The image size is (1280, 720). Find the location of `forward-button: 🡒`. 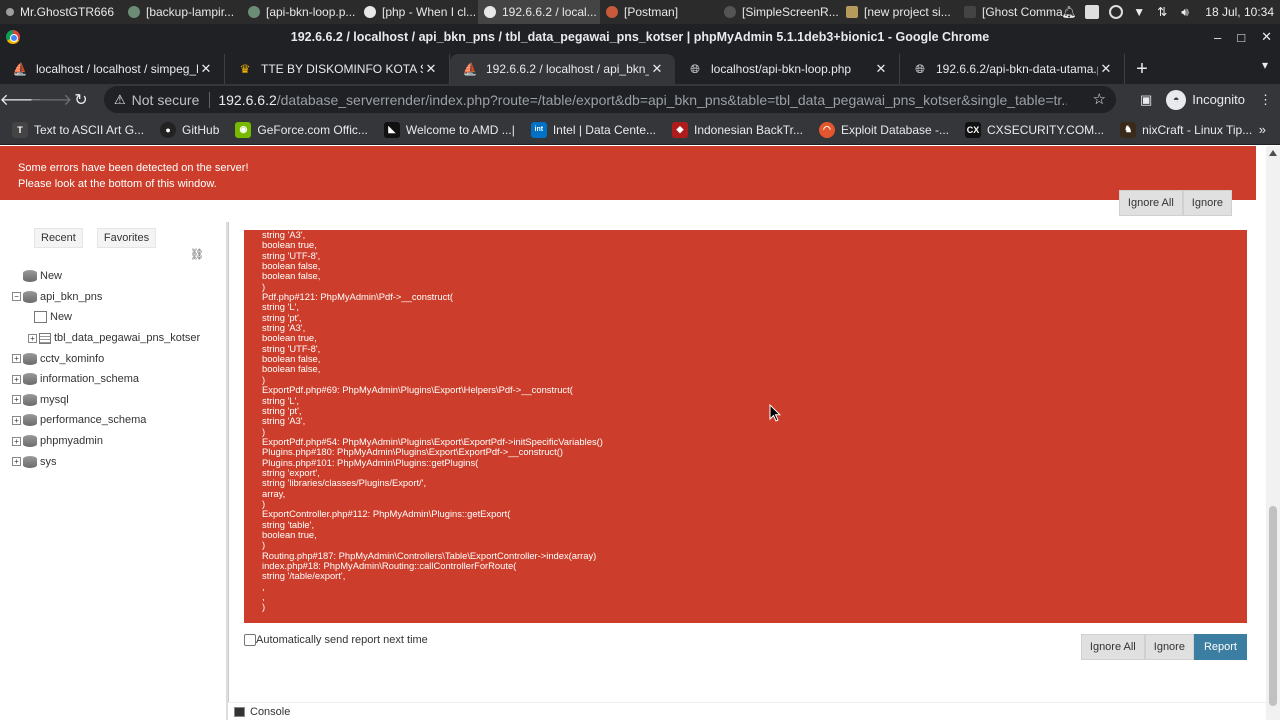

forward-button: 🡒 is located at coordinates (51, 100).